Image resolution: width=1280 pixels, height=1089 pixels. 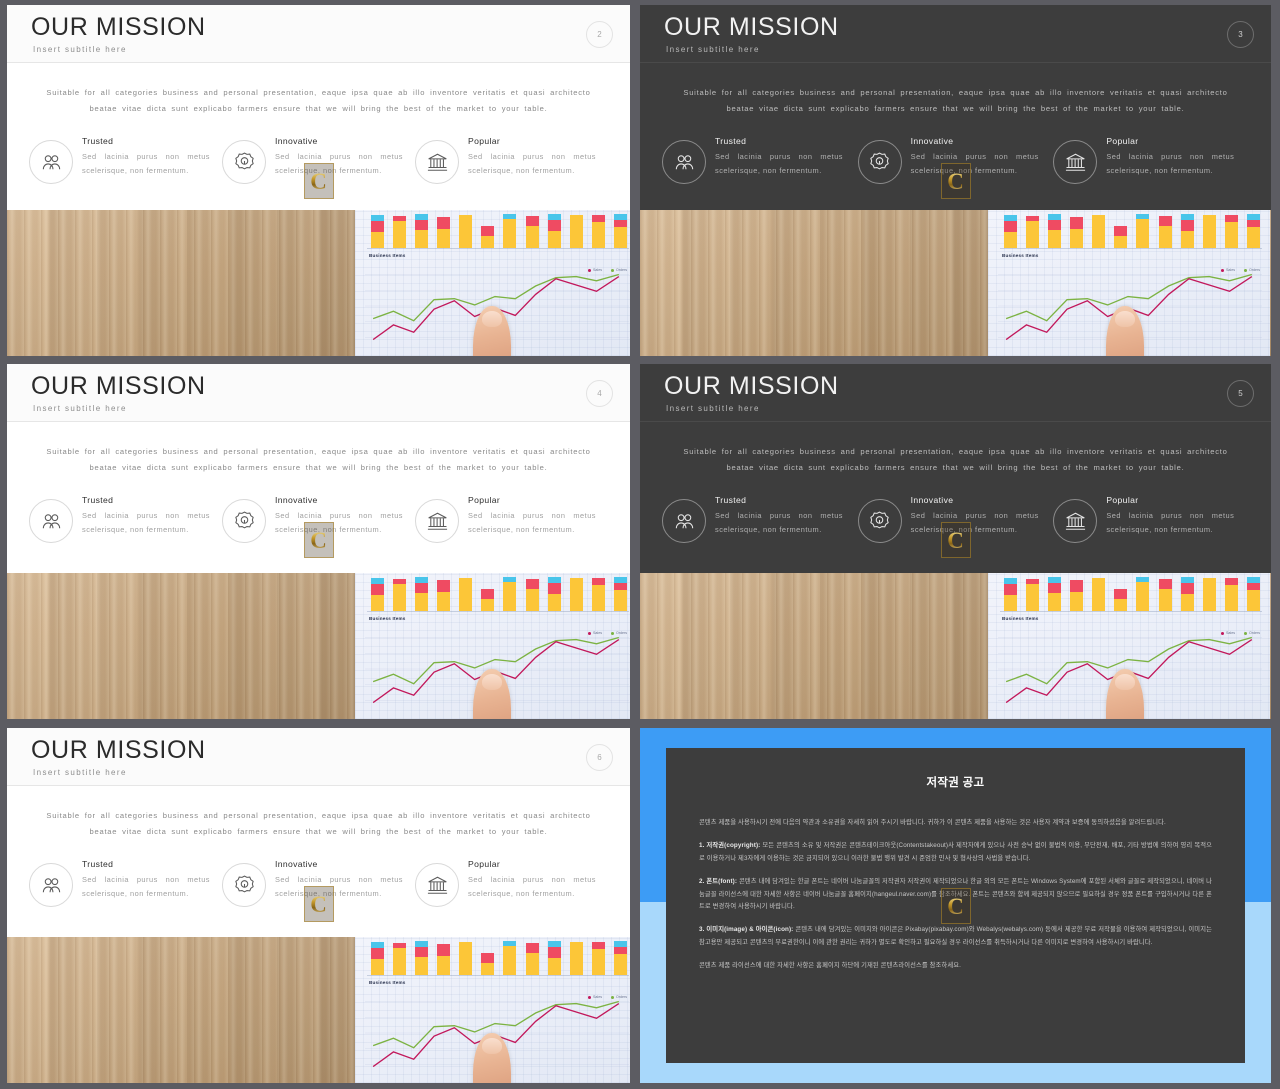 What do you see at coordinates (387, 982) in the screenshot?
I see `chart-title: Business Items` at bounding box center [387, 982].